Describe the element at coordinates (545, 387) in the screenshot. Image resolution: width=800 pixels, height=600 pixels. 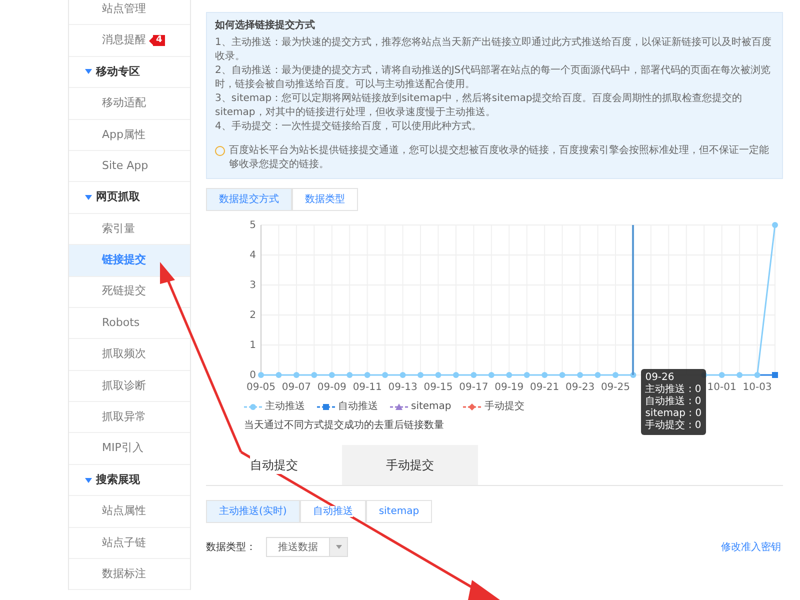
I see `x-tick-label: 09-21` at that location.